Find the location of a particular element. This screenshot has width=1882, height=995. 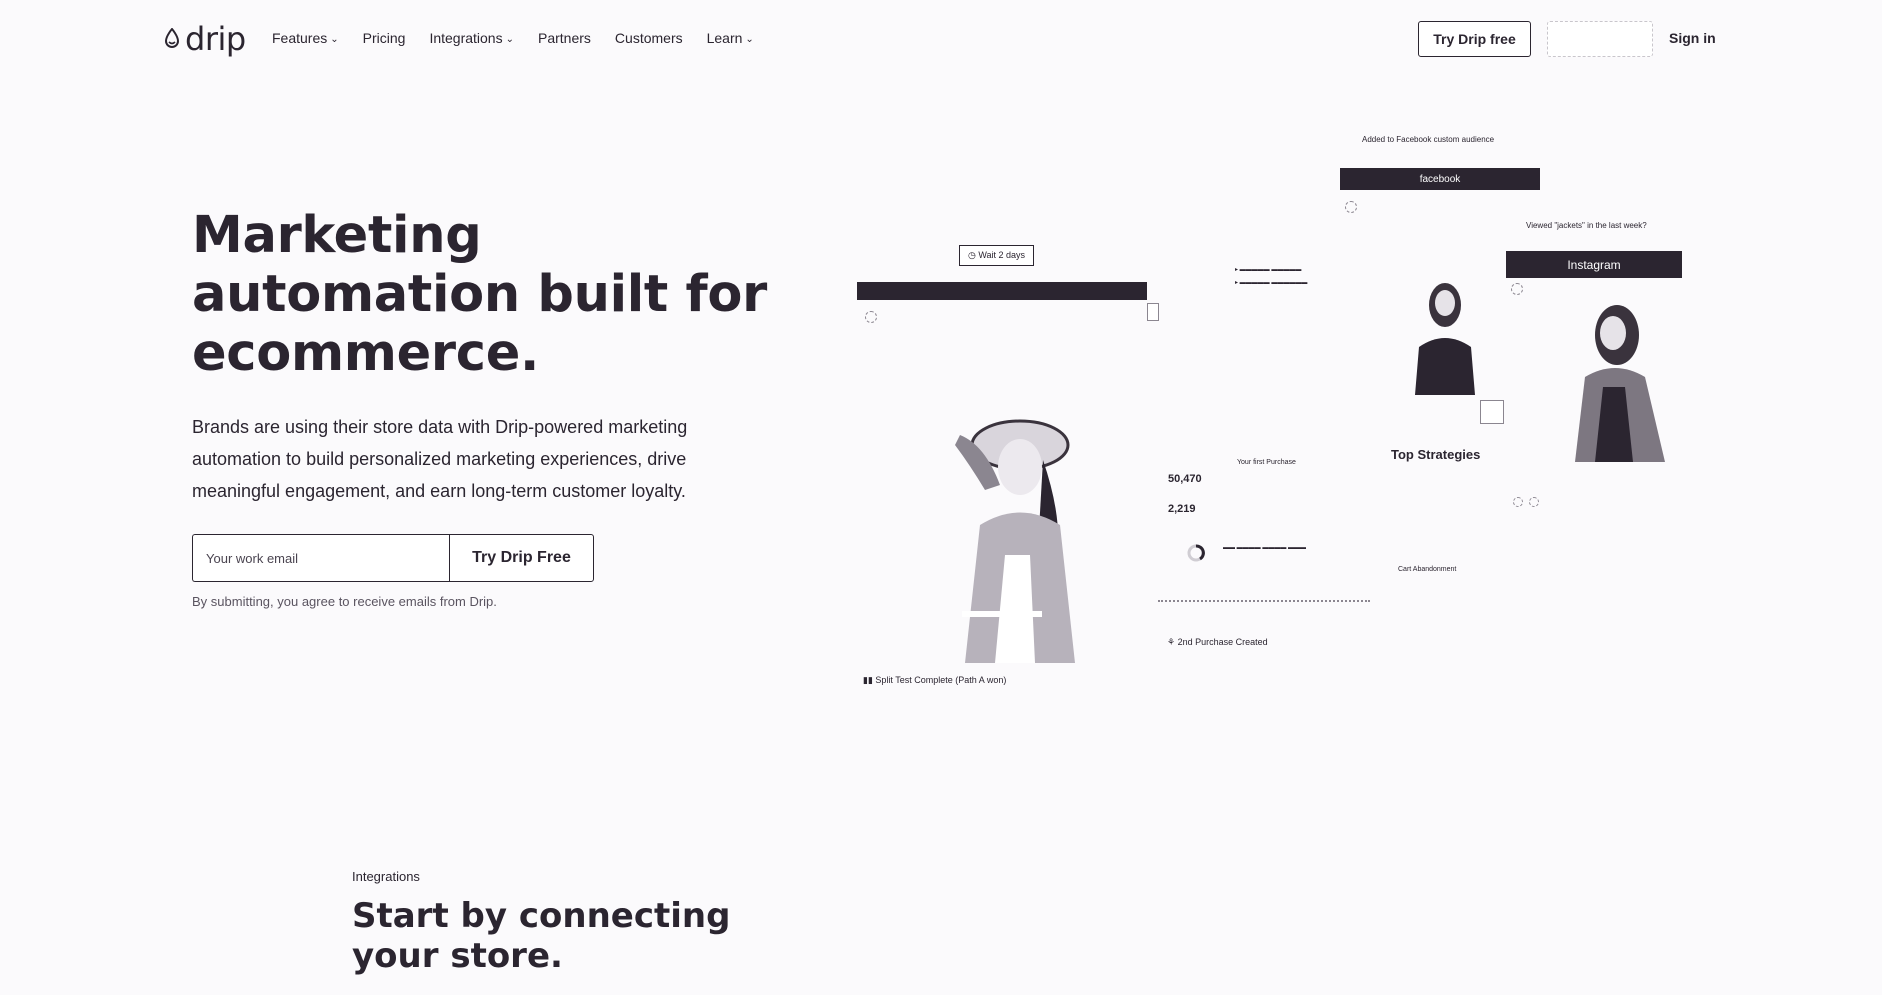

facebook-step: facebook is located at coordinates (1440, 179).